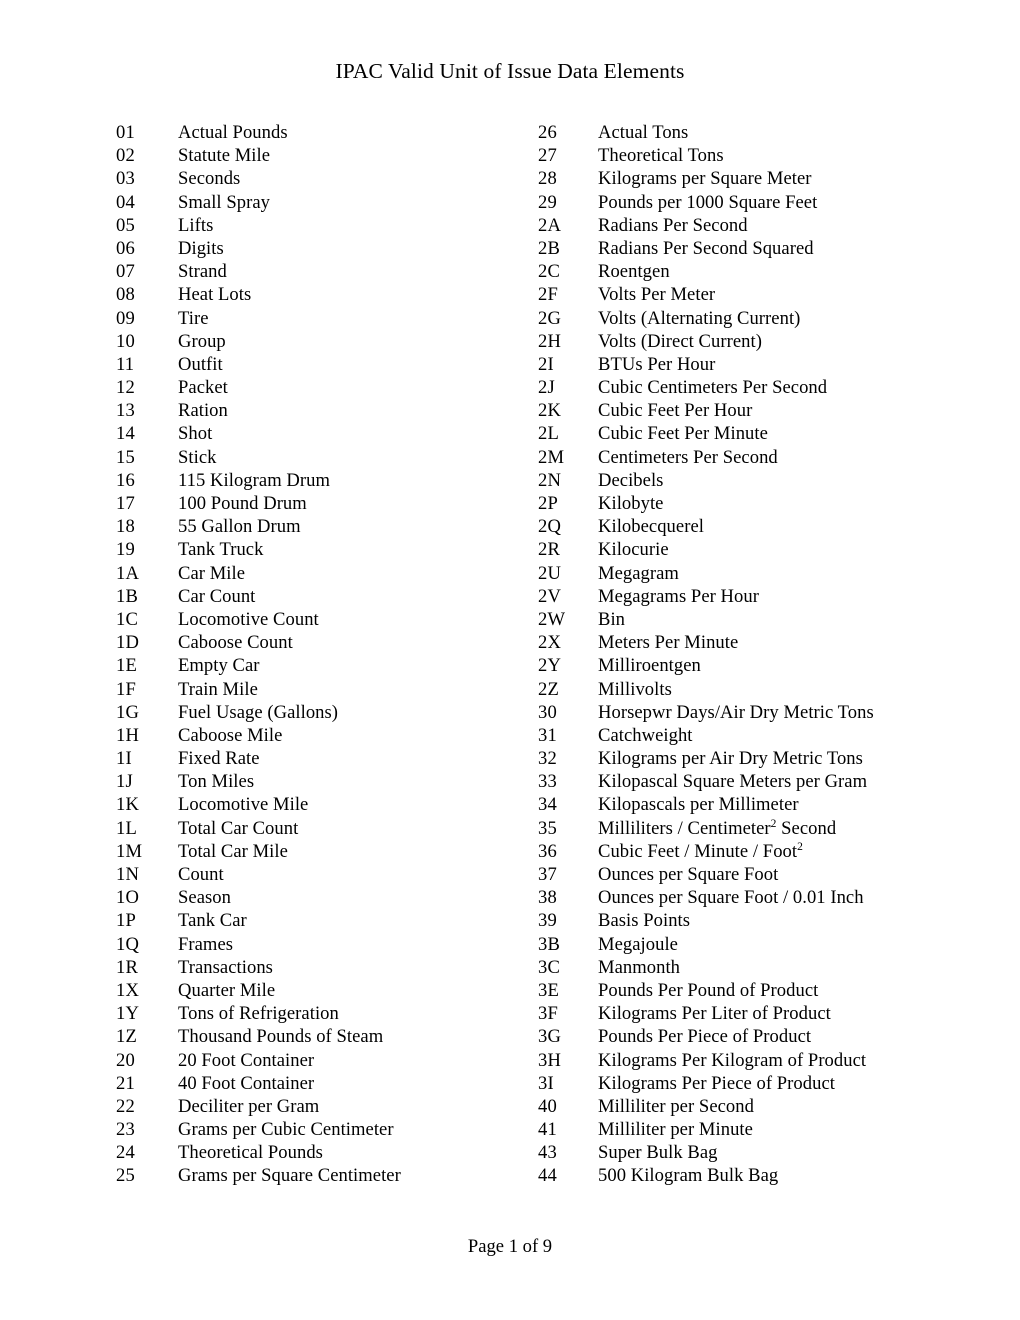 This screenshot has width=1020, height=1320. Describe the element at coordinates (550, 411) in the screenshot. I see `unit-code: 2K` at that location.